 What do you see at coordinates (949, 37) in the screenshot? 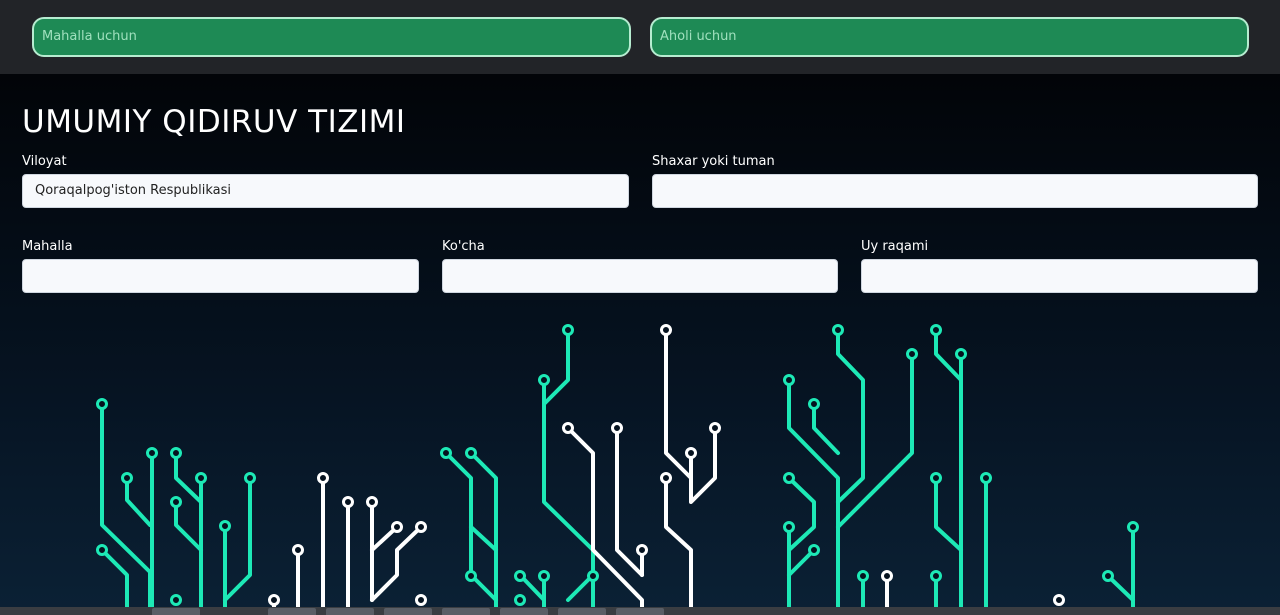
I see `aholi-uchun-button: Aholi uchun` at bounding box center [949, 37].